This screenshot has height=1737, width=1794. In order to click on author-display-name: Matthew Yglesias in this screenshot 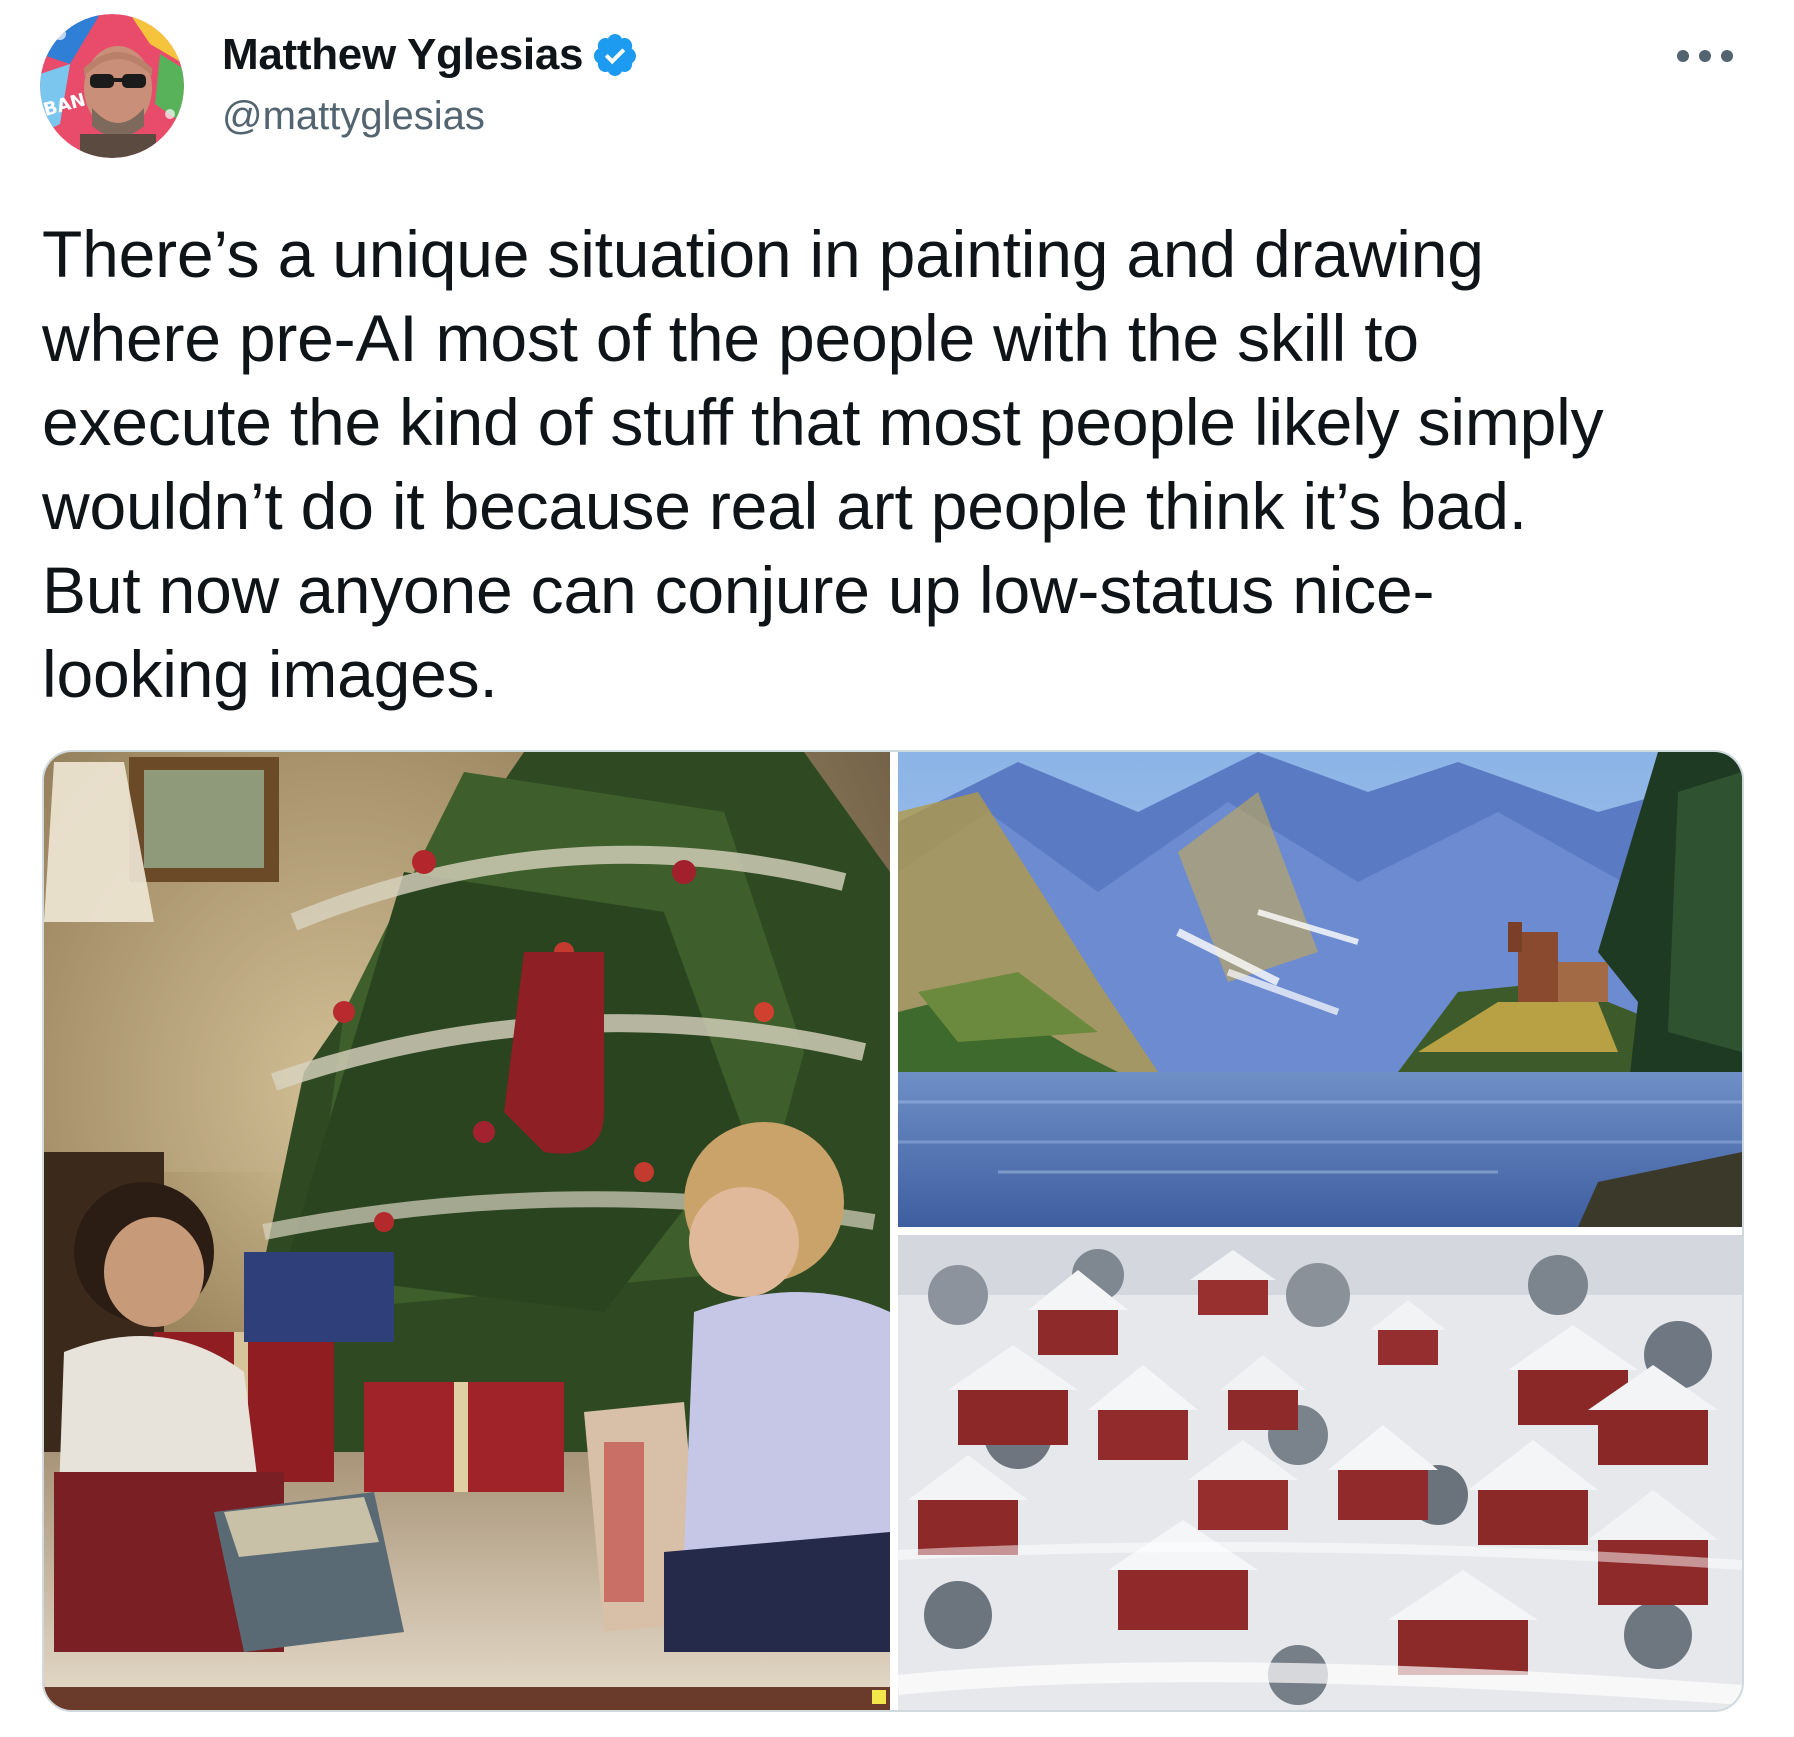, I will do `click(402, 55)`.